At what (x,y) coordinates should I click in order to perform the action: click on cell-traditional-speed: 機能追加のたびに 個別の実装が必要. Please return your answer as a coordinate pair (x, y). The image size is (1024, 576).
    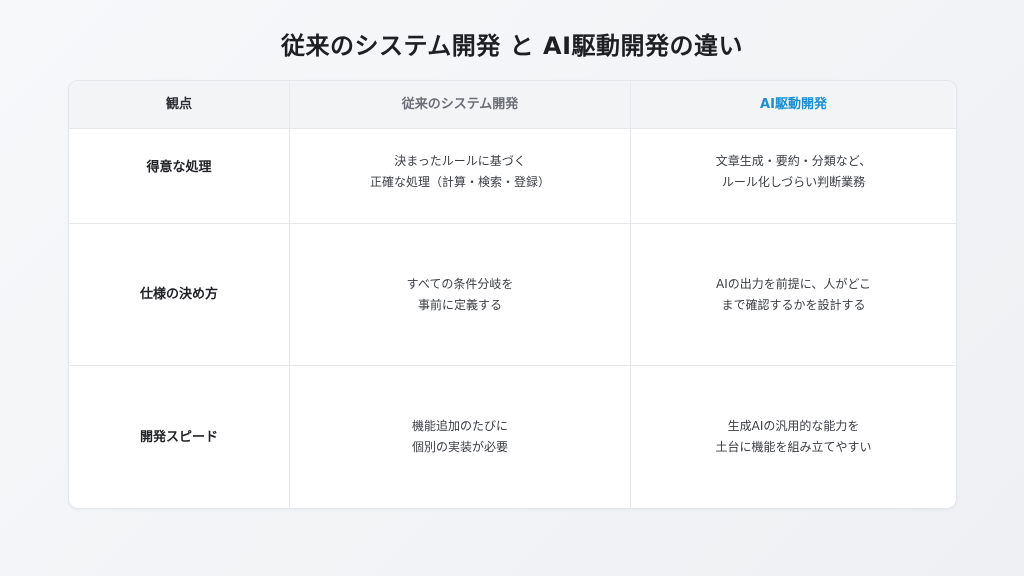
    Looking at the image, I should click on (460, 437).